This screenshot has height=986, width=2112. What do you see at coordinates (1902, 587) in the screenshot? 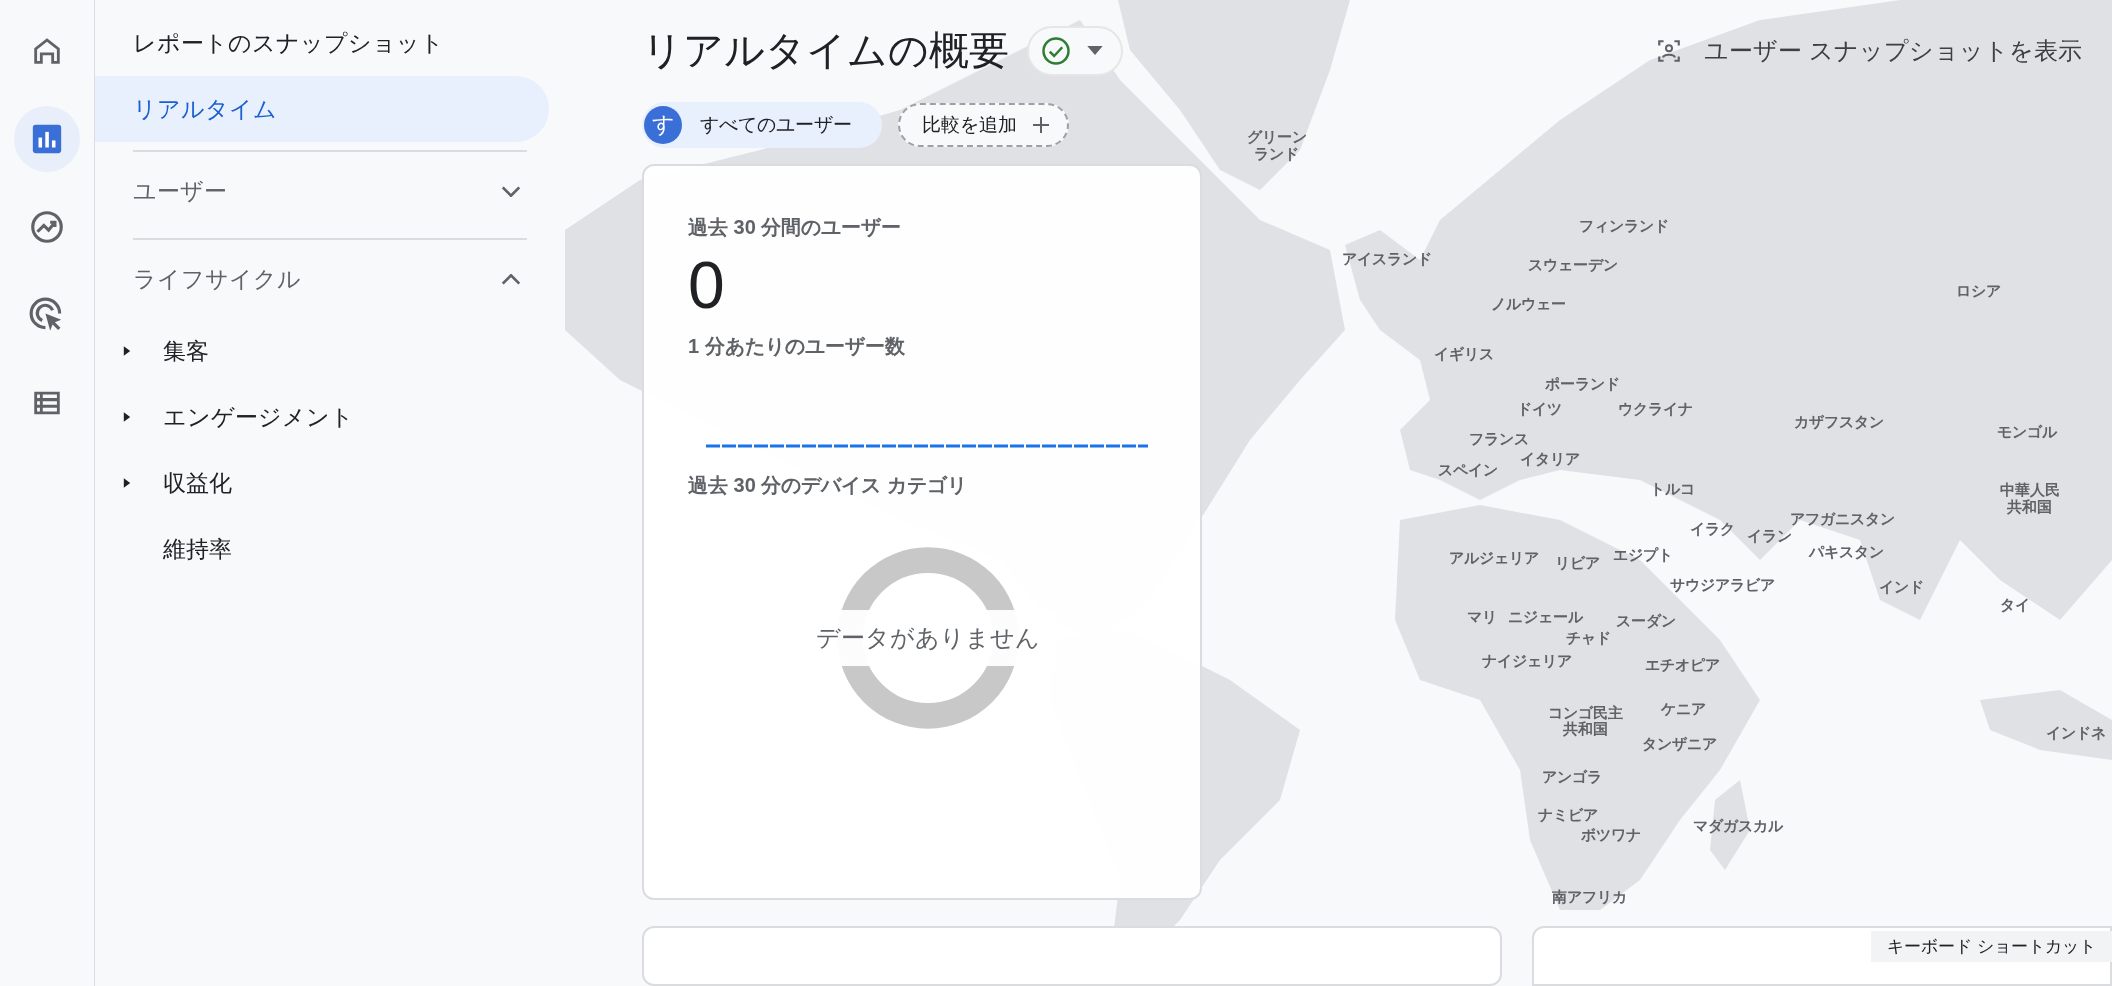
I see `country-label: インド` at bounding box center [1902, 587].